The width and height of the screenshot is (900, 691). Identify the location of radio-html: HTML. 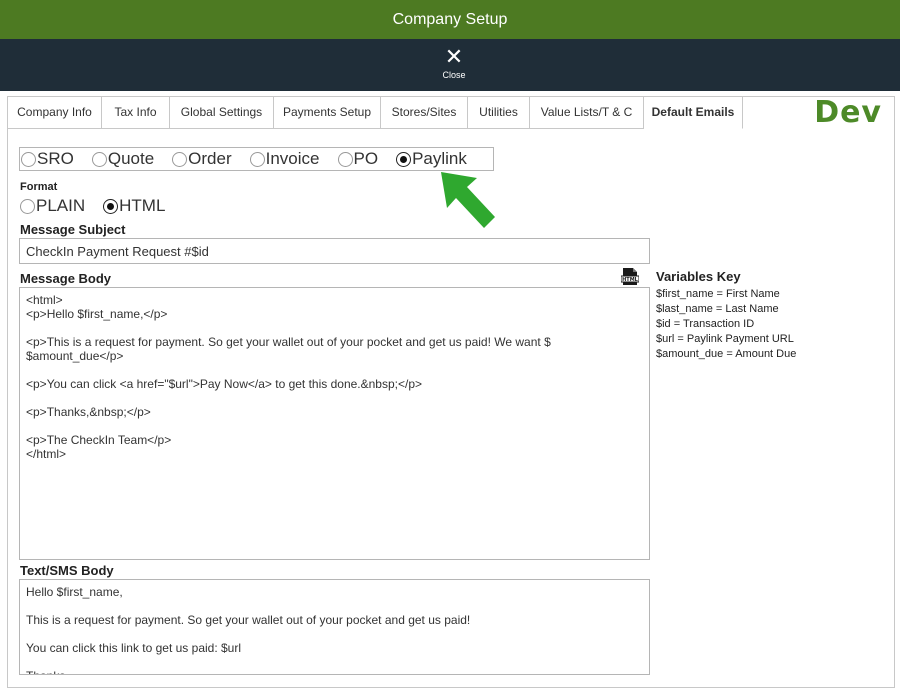
(134, 206).